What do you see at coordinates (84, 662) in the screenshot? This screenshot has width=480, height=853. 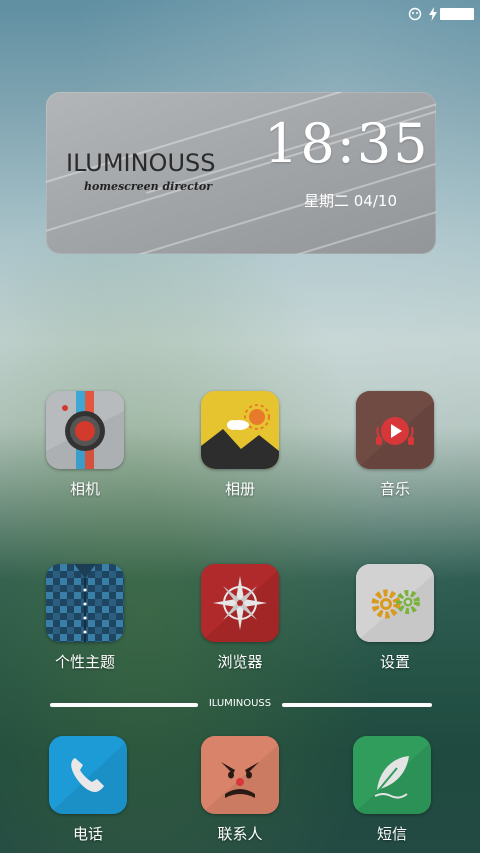 I see `app-label: 个性主题` at bounding box center [84, 662].